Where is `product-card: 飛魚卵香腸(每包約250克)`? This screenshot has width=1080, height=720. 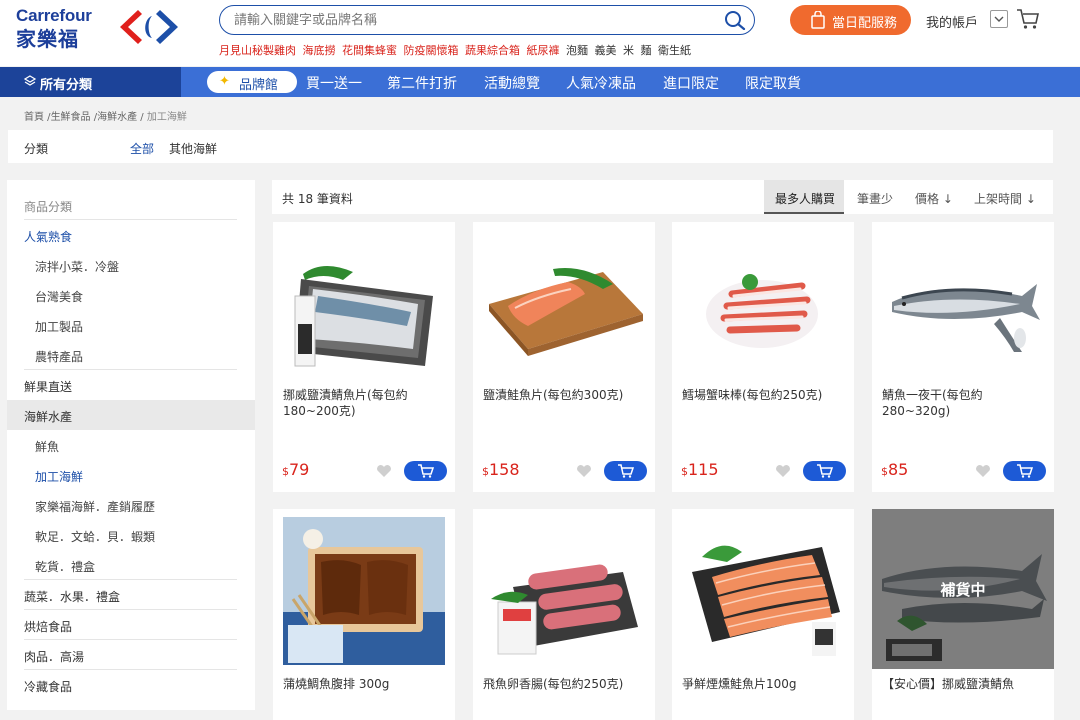
product-card: 飛魚卵香腸(每包約250克) is located at coordinates (564, 614).